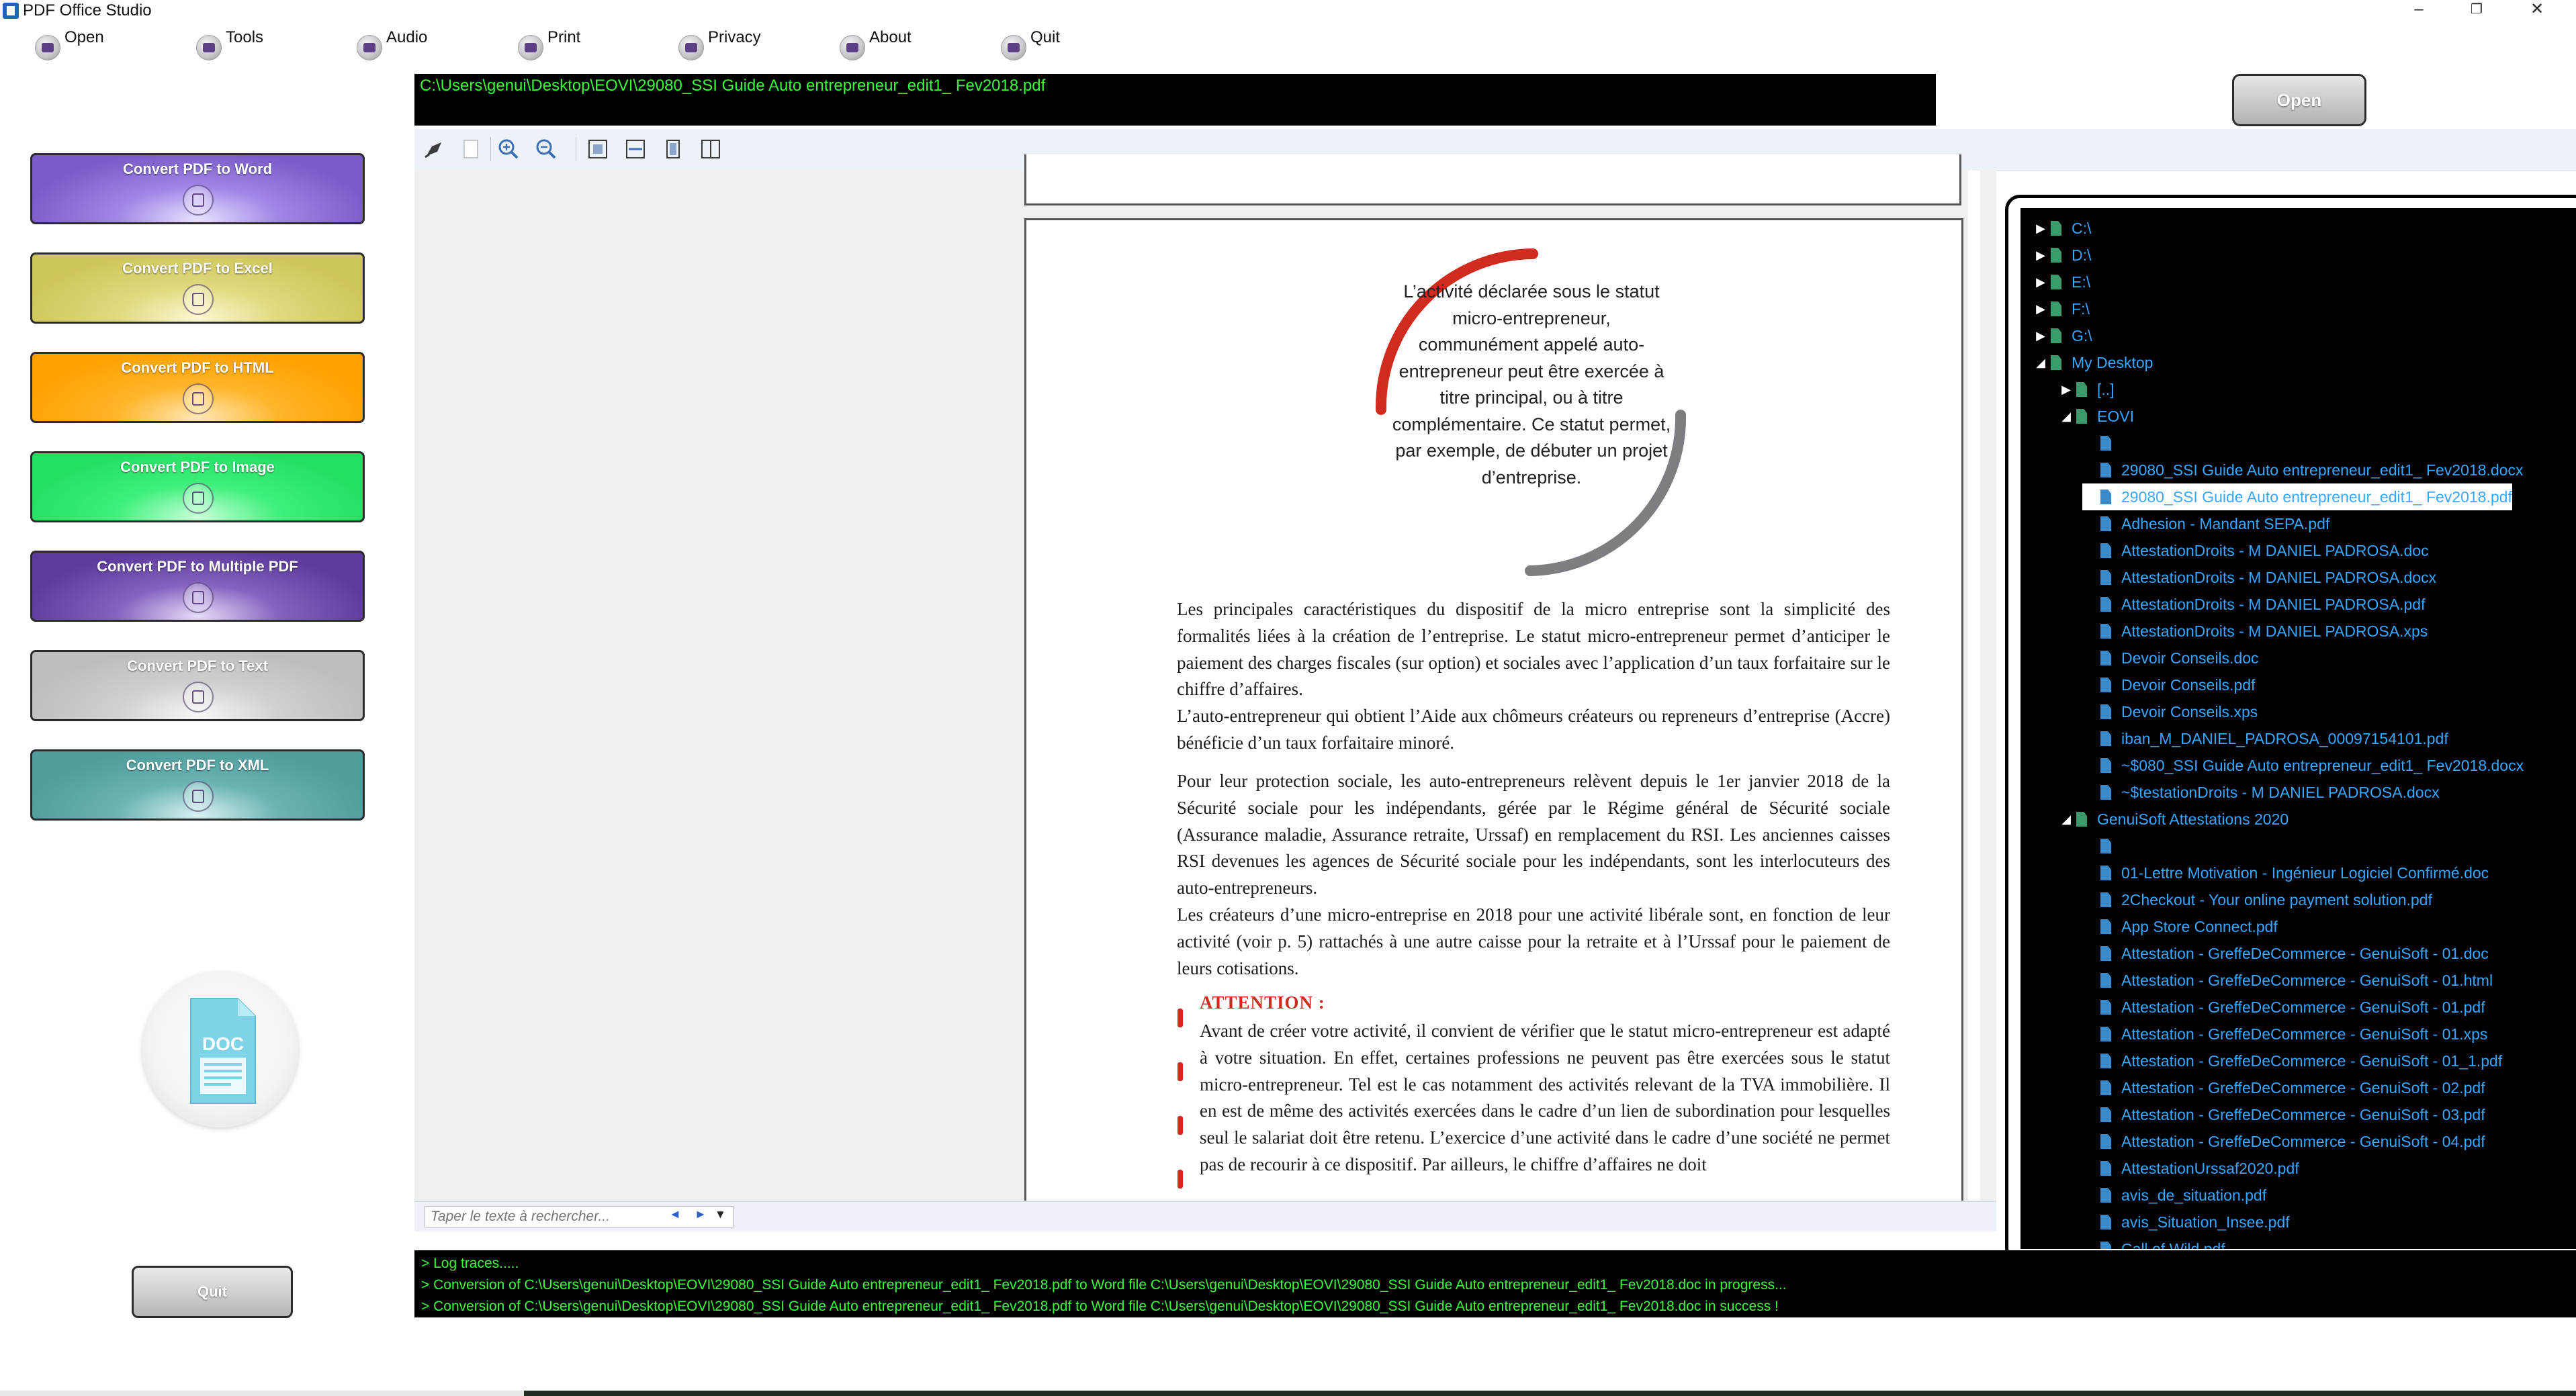 The image size is (2576, 1396). What do you see at coordinates (2180, 927) in the screenshot?
I see `tree-file-item: App Store Connect.pdf` at bounding box center [2180, 927].